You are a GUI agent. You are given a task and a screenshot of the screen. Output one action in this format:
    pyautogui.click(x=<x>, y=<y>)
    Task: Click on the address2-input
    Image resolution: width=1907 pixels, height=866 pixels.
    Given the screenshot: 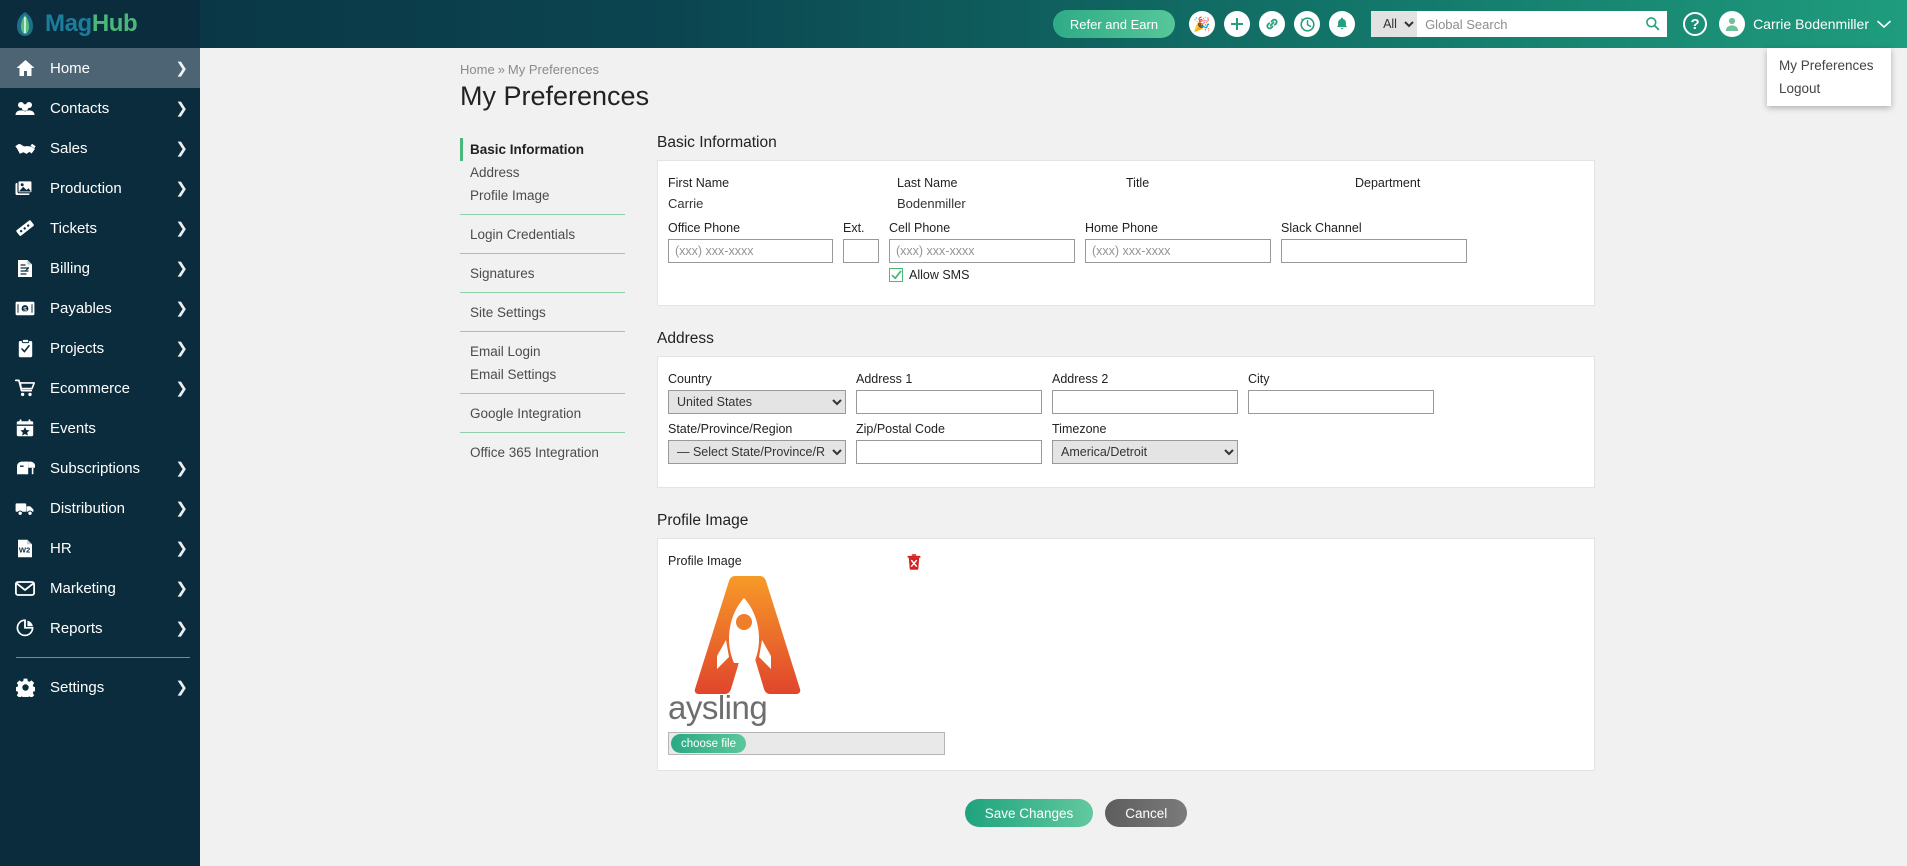 What is the action you would take?
    pyautogui.click(x=1145, y=402)
    